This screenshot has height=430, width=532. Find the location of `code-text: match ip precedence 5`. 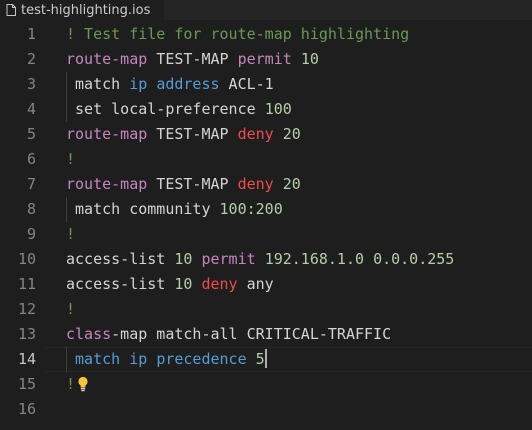

code-text: match ip precedence 5 is located at coordinates (166, 359).